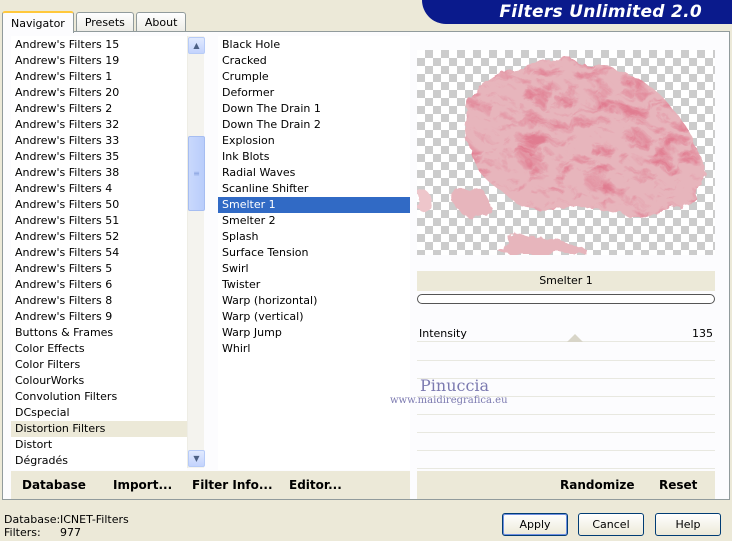  I want to click on tab-presets: Presets, so click(104, 22).